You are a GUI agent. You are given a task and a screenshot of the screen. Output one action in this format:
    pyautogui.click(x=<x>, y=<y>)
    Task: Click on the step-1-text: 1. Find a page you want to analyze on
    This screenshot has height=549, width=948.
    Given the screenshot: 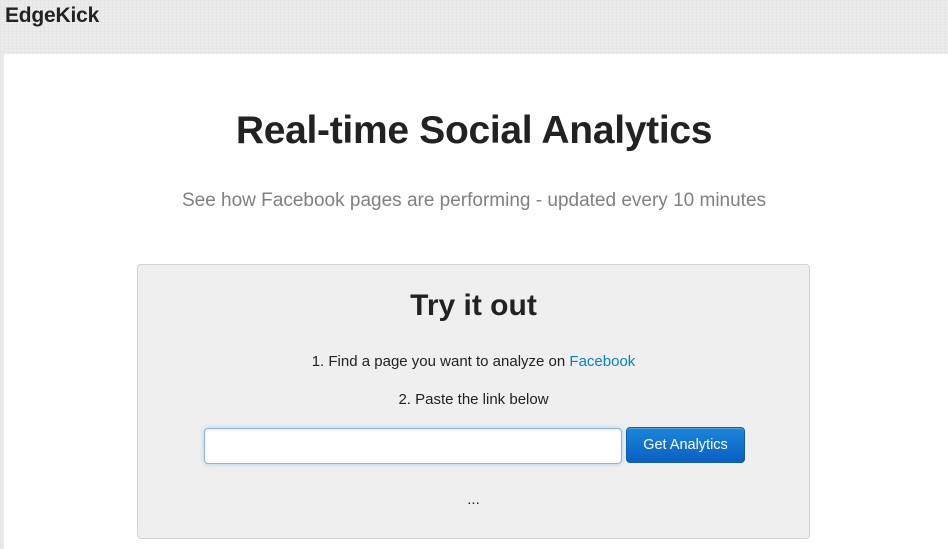 What is the action you would take?
    pyautogui.click(x=440, y=361)
    